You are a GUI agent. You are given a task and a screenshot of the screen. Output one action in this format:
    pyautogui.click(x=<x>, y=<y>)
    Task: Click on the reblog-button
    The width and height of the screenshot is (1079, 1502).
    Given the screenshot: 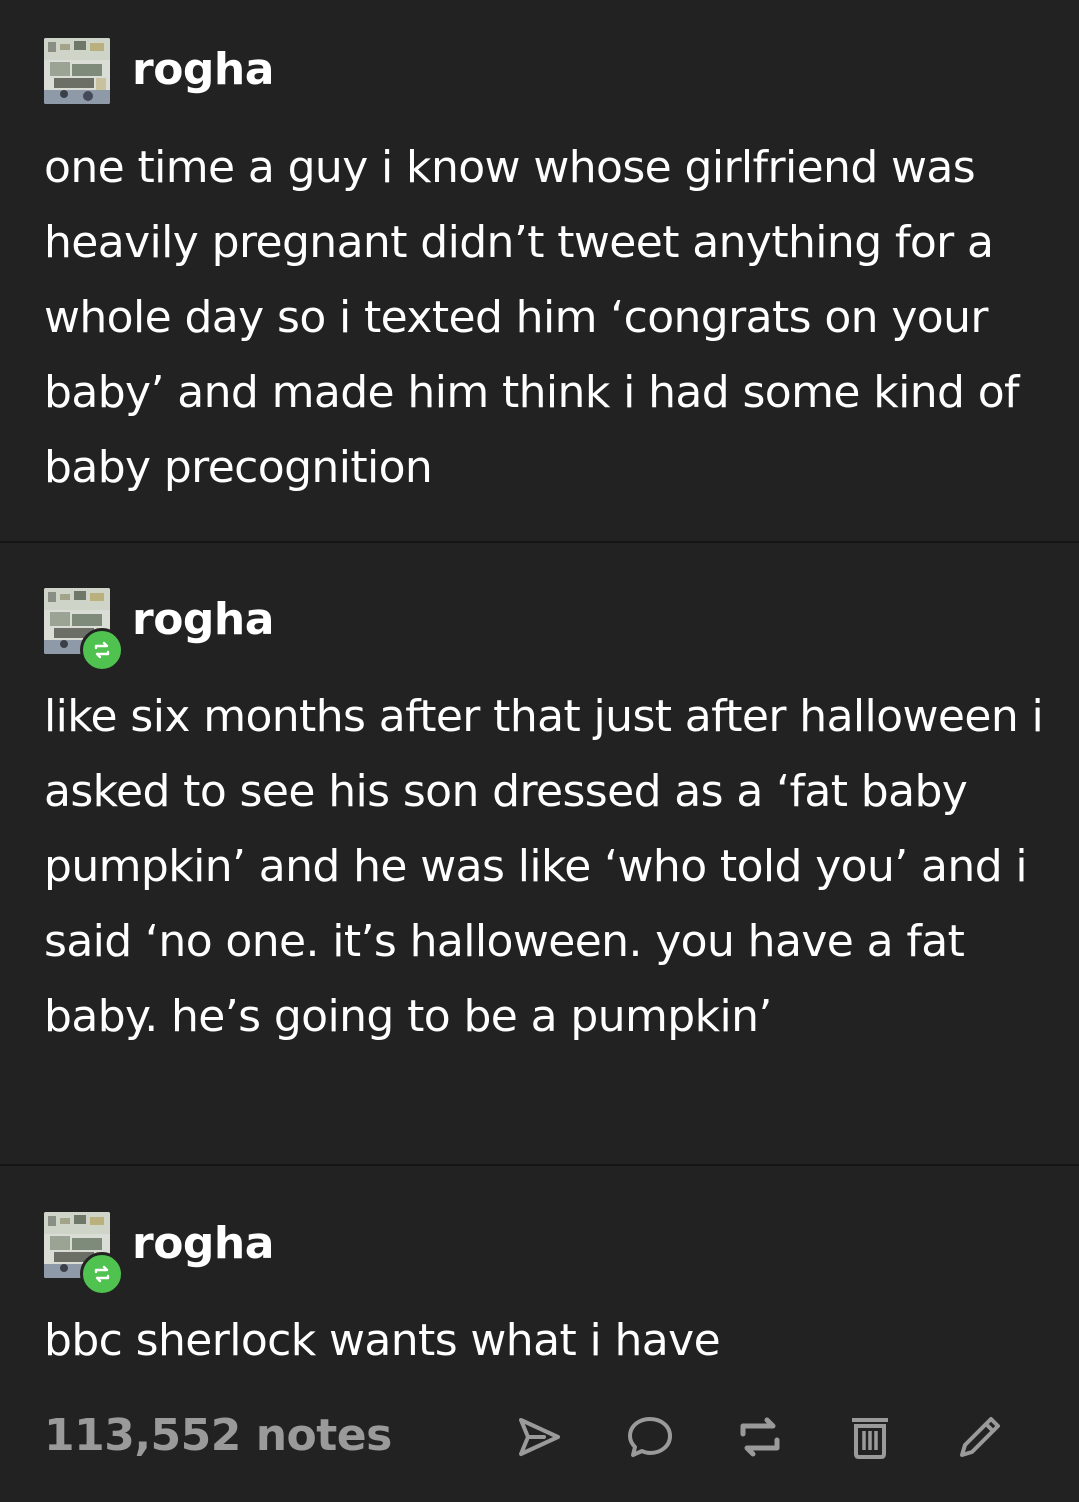 What is the action you would take?
    pyautogui.click(x=760, y=1437)
    